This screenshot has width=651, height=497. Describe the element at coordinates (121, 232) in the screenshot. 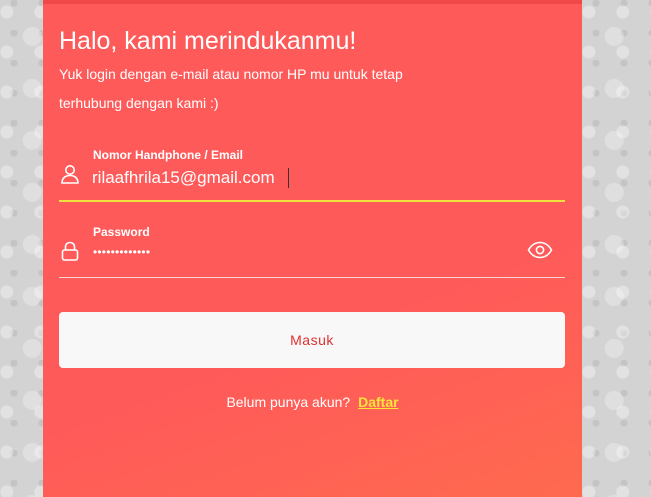

I see `password-field-label: Password` at that location.